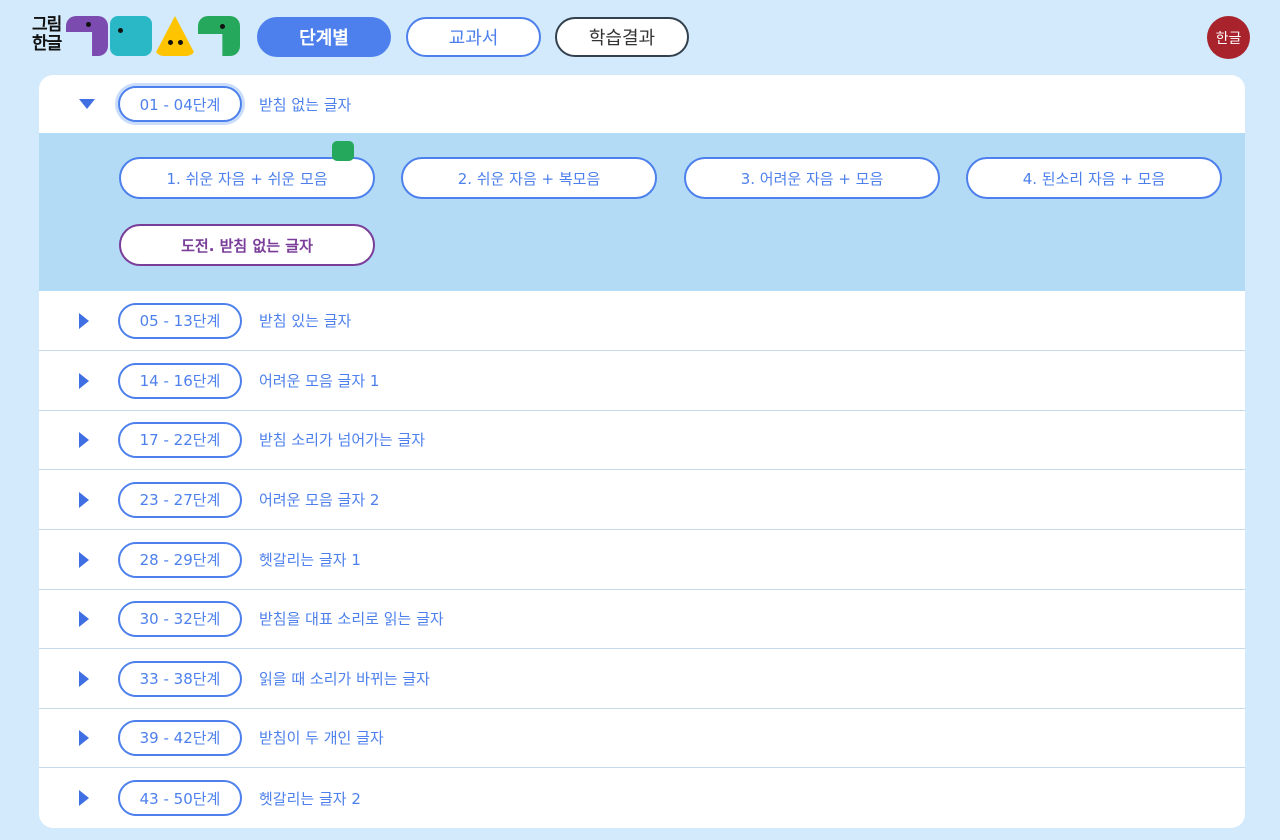 The height and width of the screenshot is (840, 1280). I want to click on tab-results: 학습결과, so click(622, 37).